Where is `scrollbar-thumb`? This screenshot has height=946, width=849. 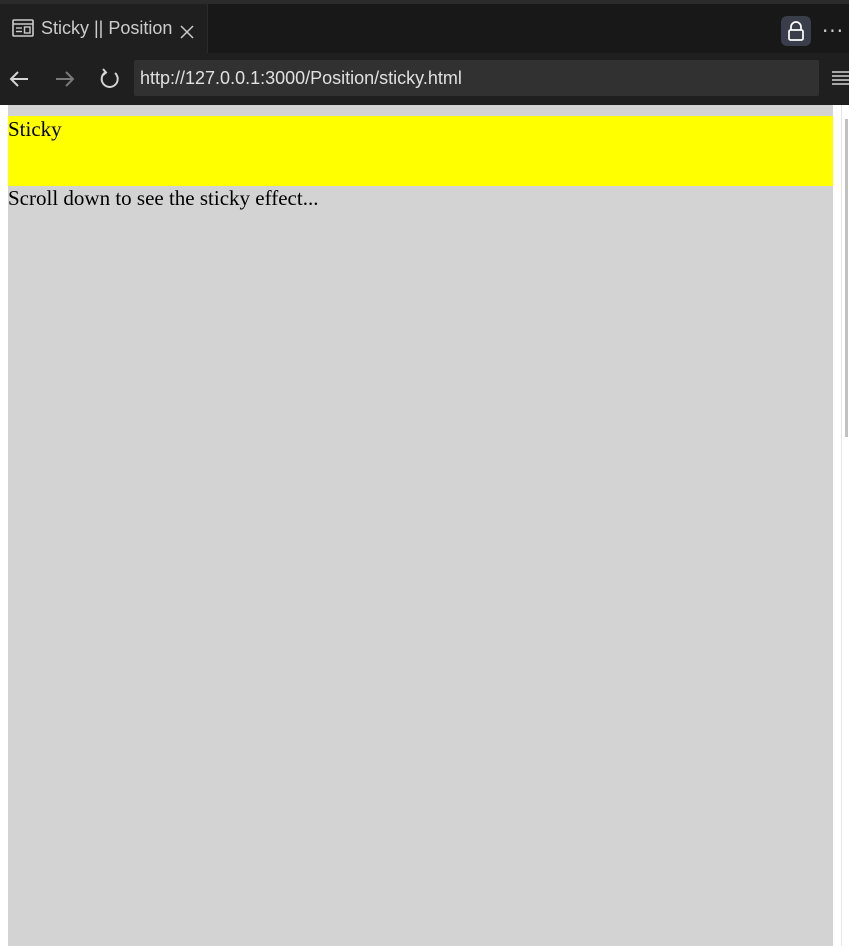 scrollbar-thumb is located at coordinates (846, 278).